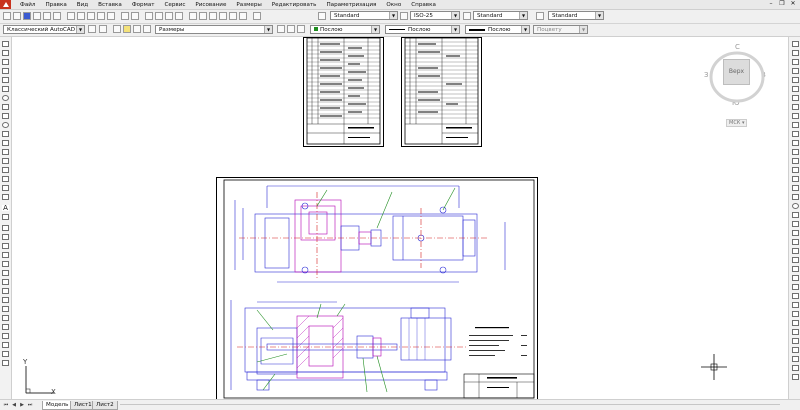  Describe the element at coordinates (5, 107) in the screenshot. I see `revision-cloud-icon` at that location.